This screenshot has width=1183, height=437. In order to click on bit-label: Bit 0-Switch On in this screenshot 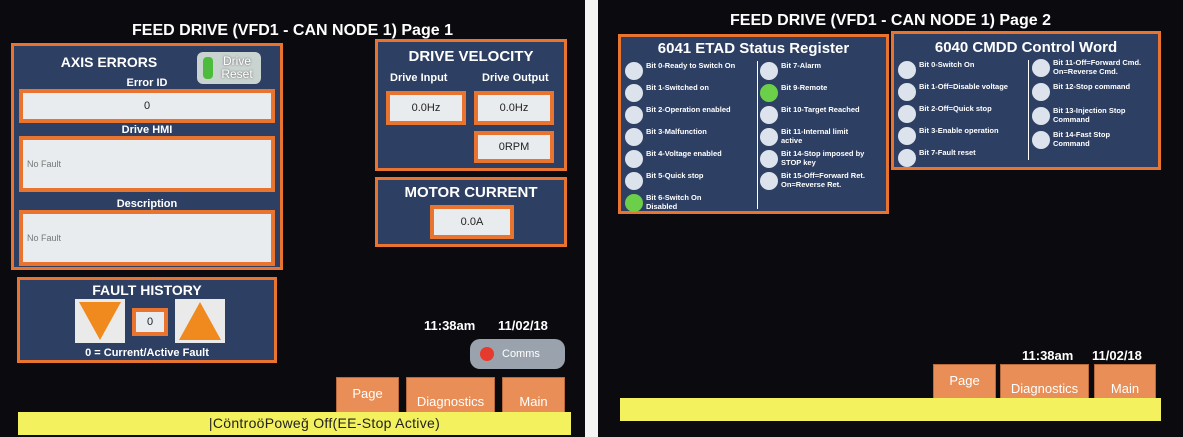, I will do `click(947, 64)`.